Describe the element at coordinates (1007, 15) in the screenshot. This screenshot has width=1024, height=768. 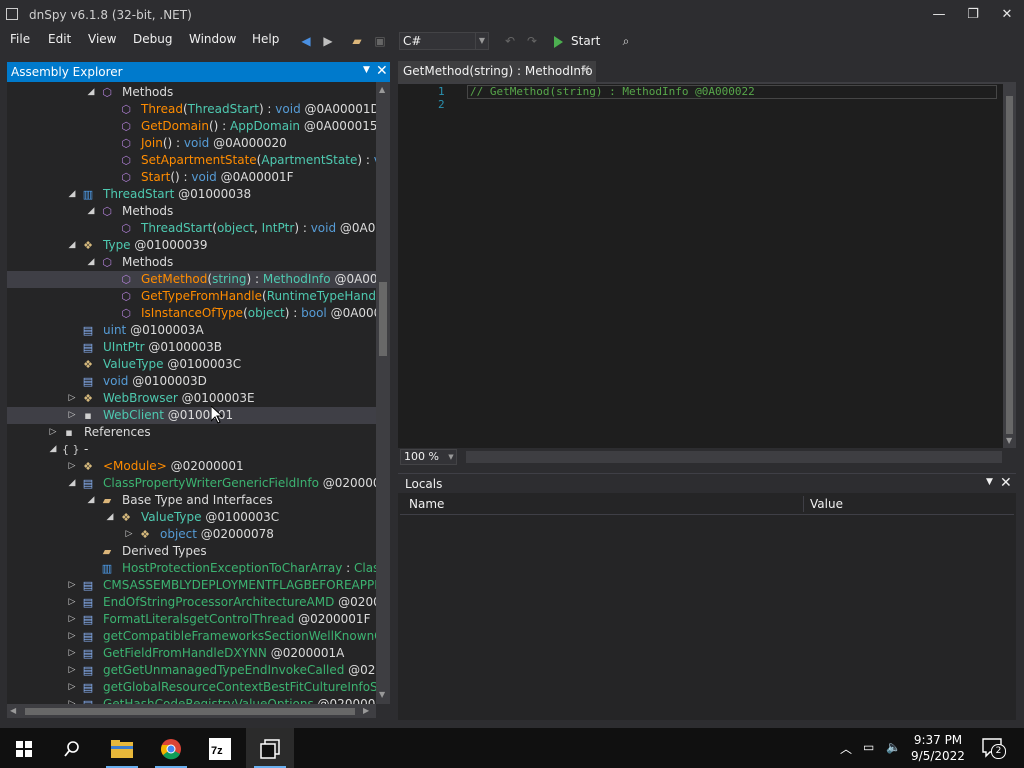
I see `close-button: ✕` at that location.